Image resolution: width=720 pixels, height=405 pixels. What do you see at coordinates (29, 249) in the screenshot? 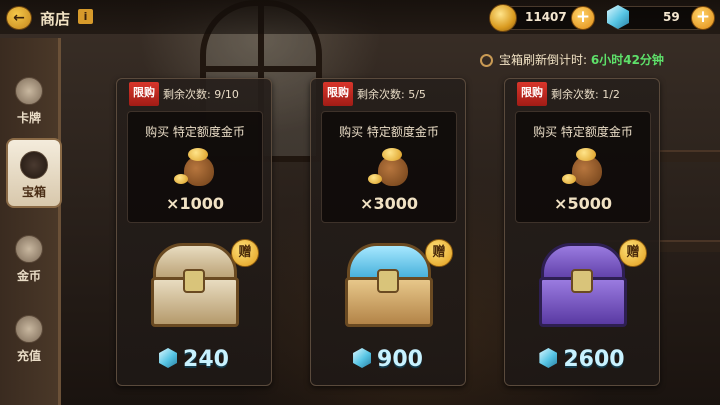
I see `coin-icon` at bounding box center [29, 249].